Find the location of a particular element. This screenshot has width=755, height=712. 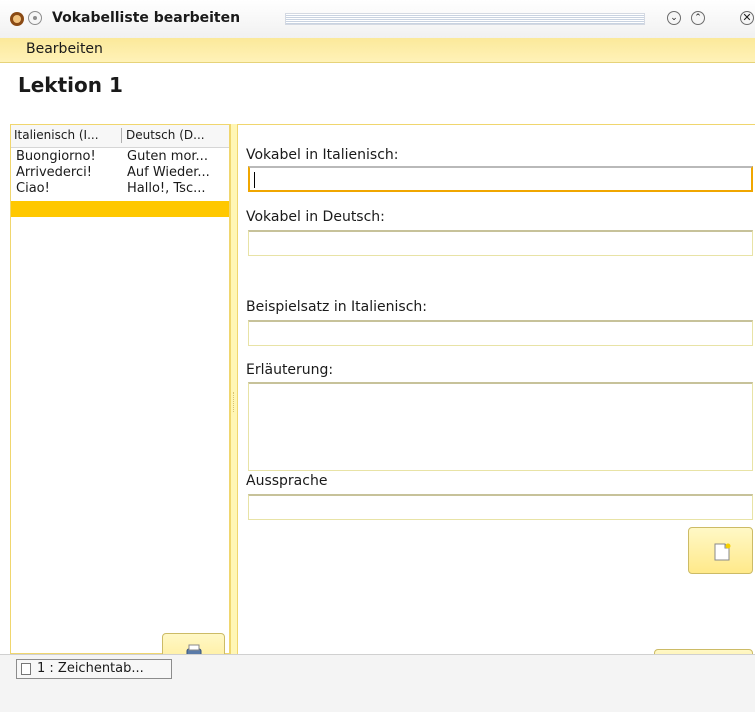

new-document-icon is located at coordinates (722, 552).